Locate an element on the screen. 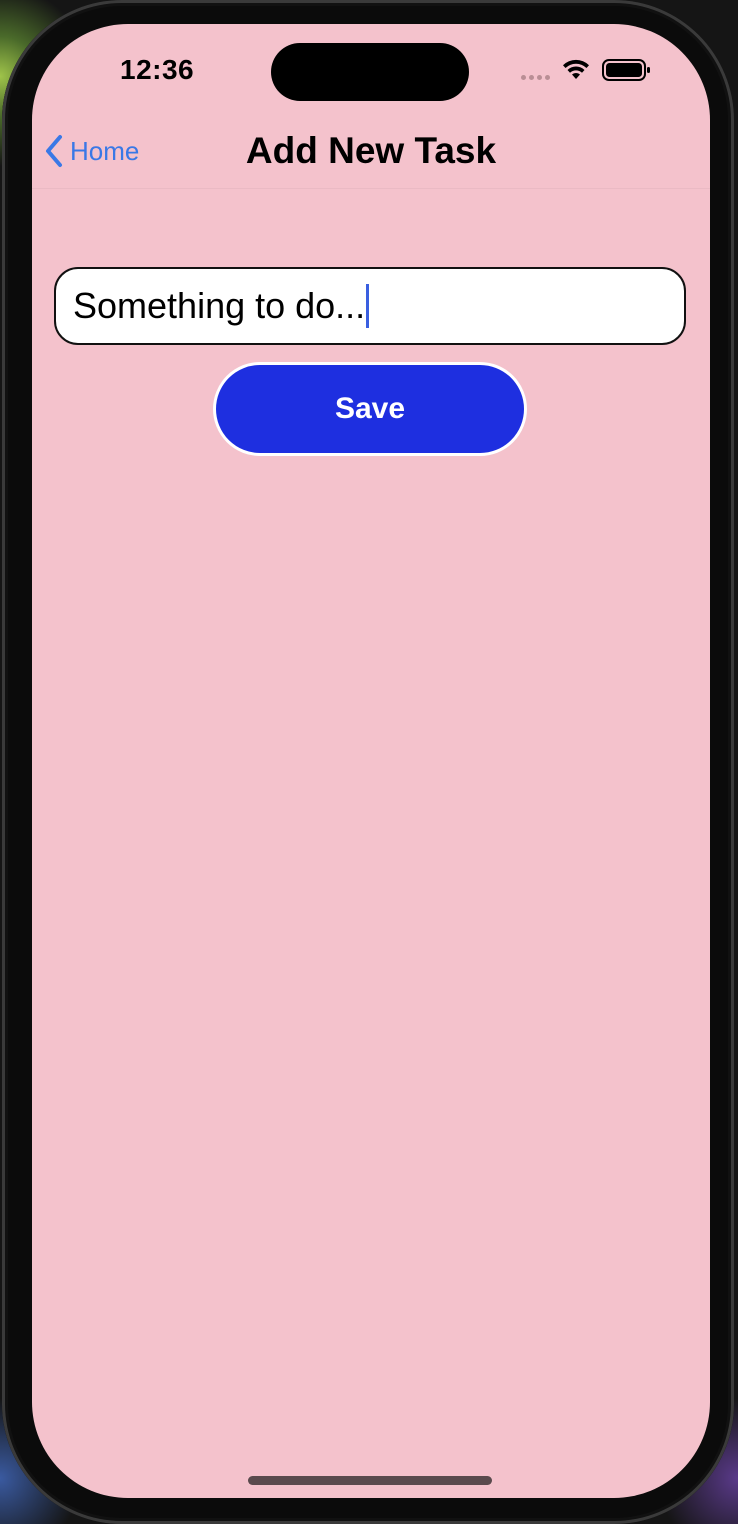  navigation-bar: Home Add New Task is located at coordinates (371, 156).